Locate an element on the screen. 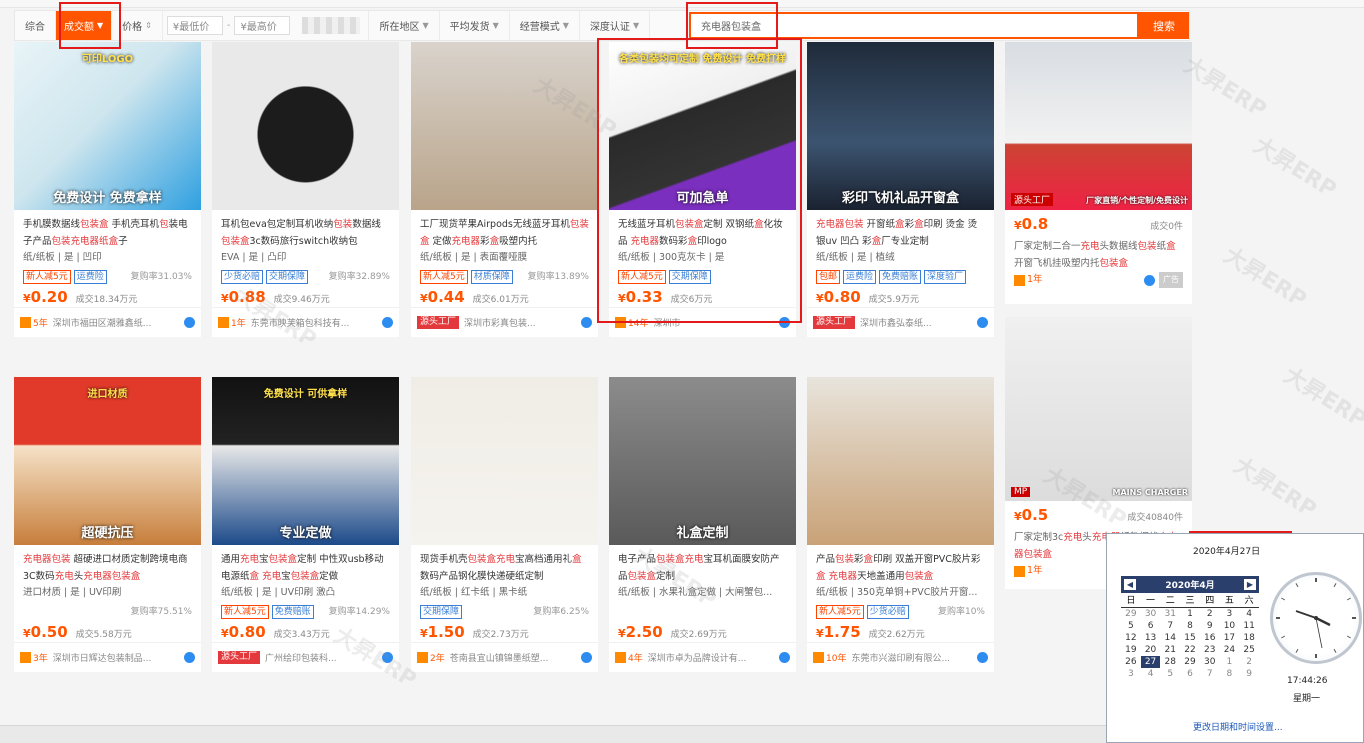  product-title: 通用充电宝包装盒定制 中性双usb移动电源纸盒 充电宝包装盒定做 is located at coordinates (305, 568).